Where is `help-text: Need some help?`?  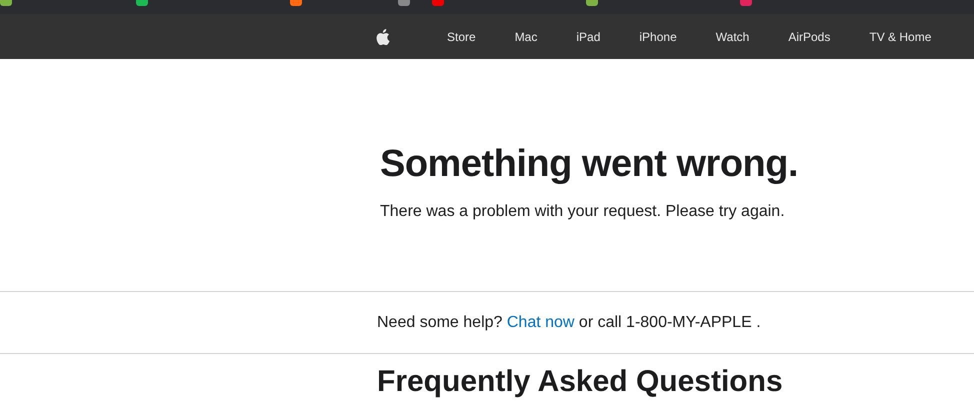 help-text: Need some help? is located at coordinates (439, 323).